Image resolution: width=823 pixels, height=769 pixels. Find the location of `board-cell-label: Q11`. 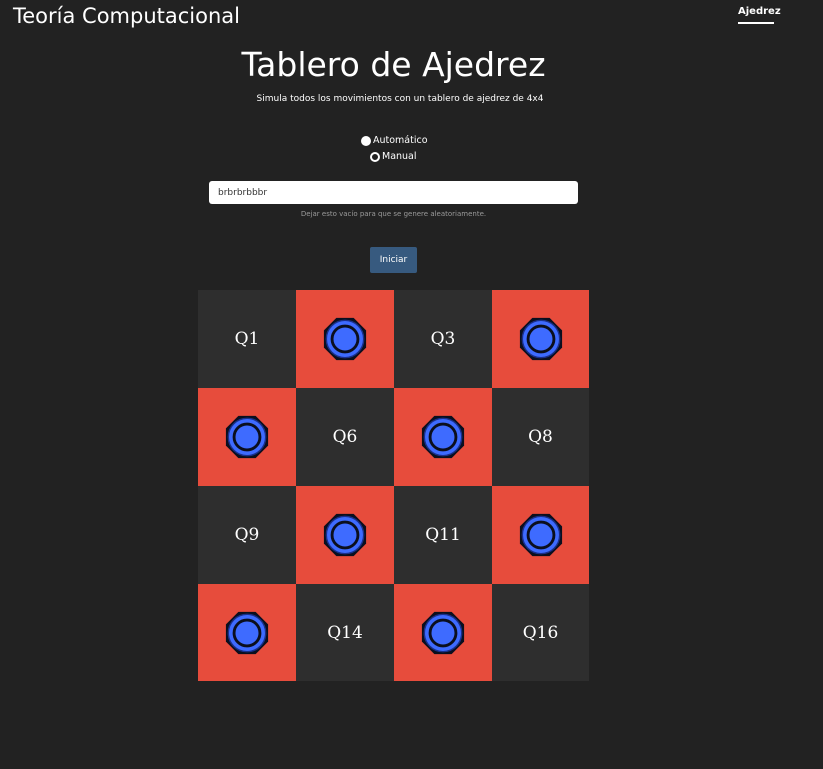

board-cell-label: Q11 is located at coordinates (443, 535).